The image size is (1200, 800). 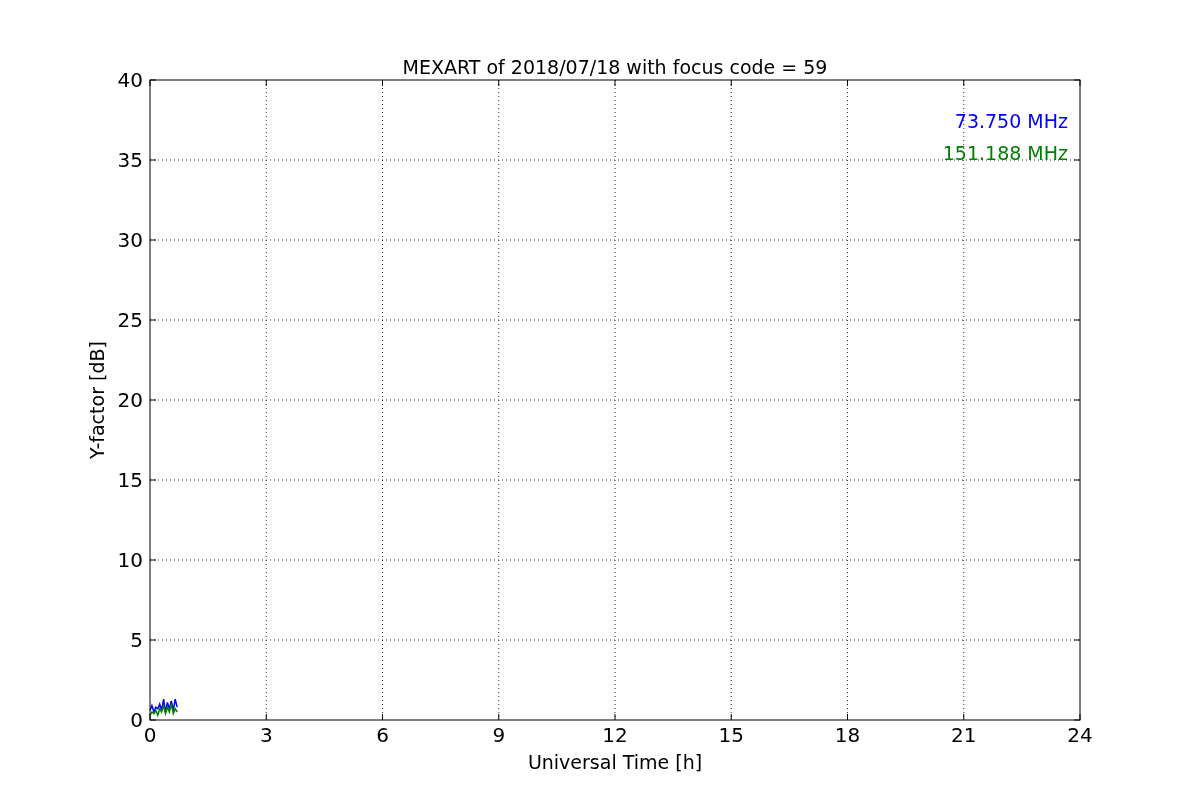 I want to click on y-axis-label: Y-factor [dB], so click(x=97, y=400).